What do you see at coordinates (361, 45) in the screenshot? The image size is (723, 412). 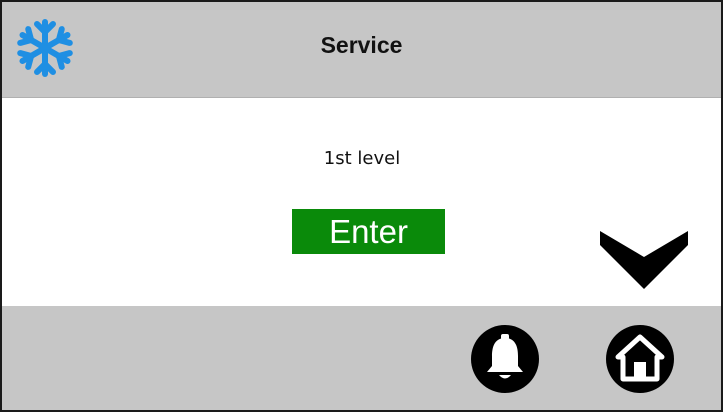 I see `page-title: Service` at bounding box center [361, 45].